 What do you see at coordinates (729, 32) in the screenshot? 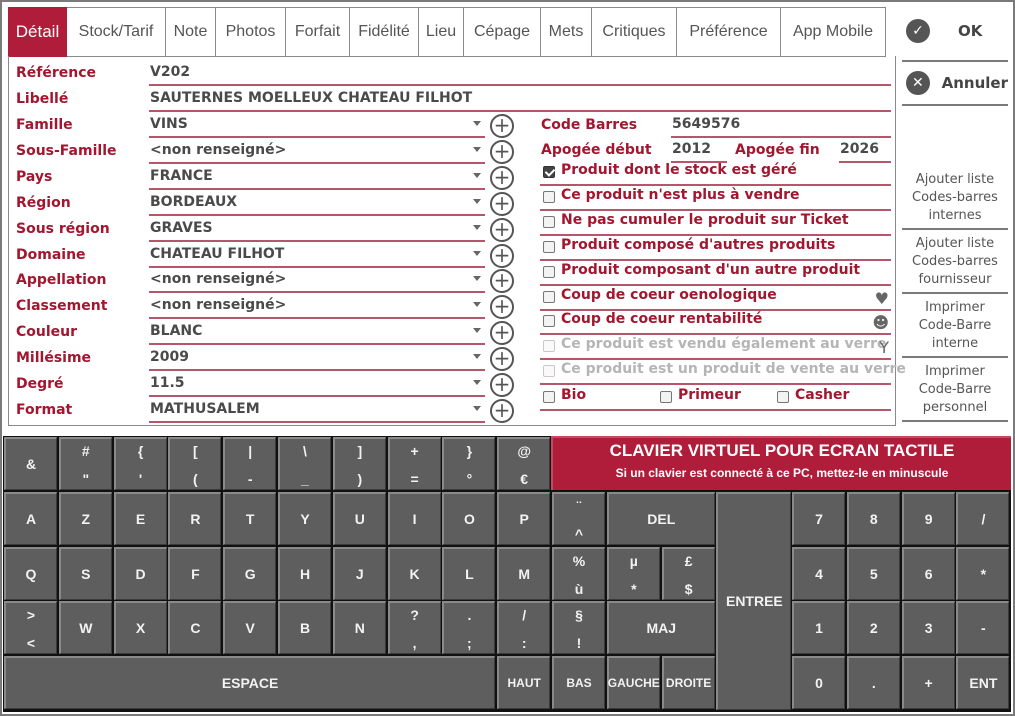
I see `tab-preference: Préférence` at bounding box center [729, 32].